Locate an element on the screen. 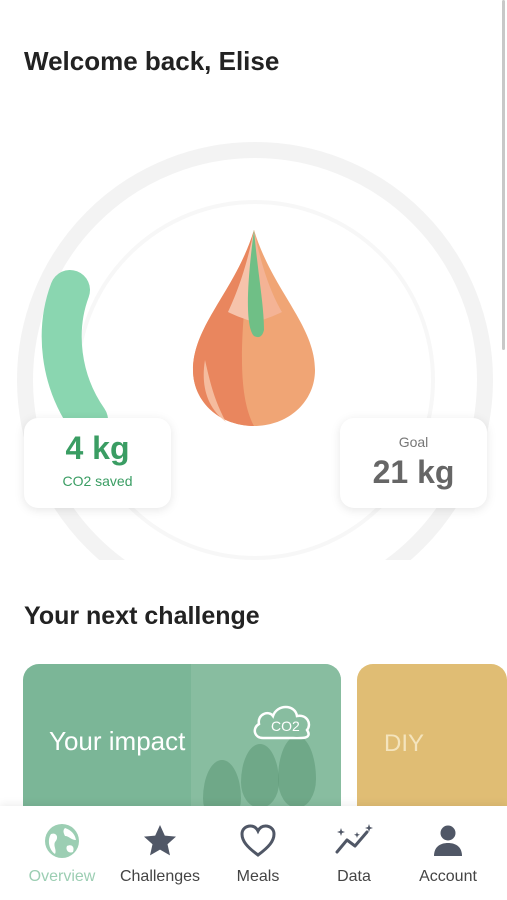  challenge-card-impact: Your impact CO2 is located at coordinates (182, 744).